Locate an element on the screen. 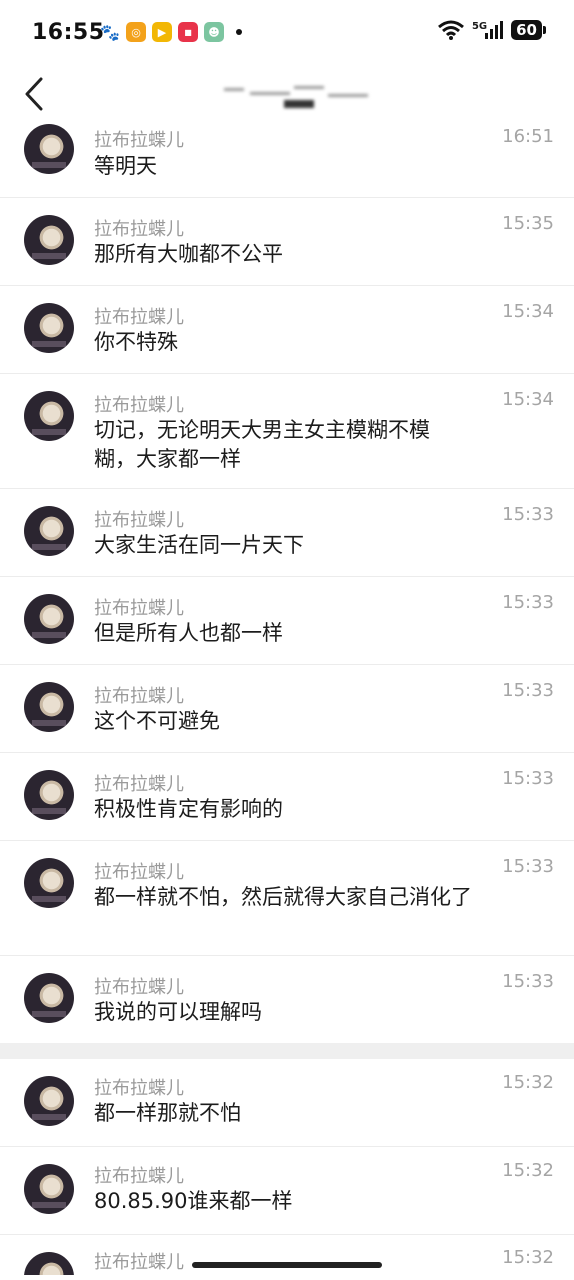  nav-bar is located at coordinates (287, 94).